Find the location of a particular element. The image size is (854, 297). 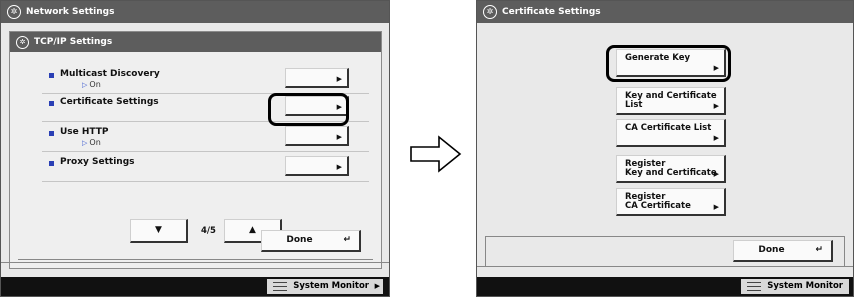

row-label: Certificate Settings is located at coordinates (109, 102).